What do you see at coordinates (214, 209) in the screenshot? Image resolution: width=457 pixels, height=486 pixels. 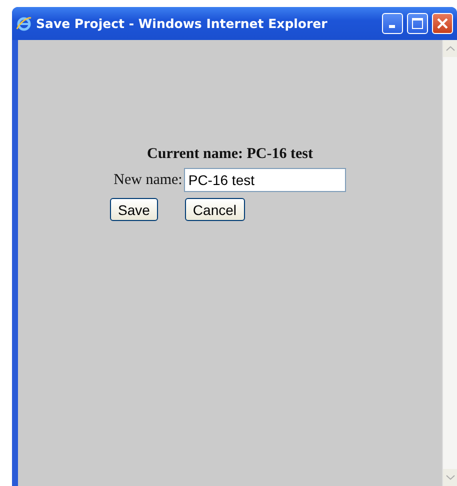 I see `cancel-button: Cancel` at bounding box center [214, 209].